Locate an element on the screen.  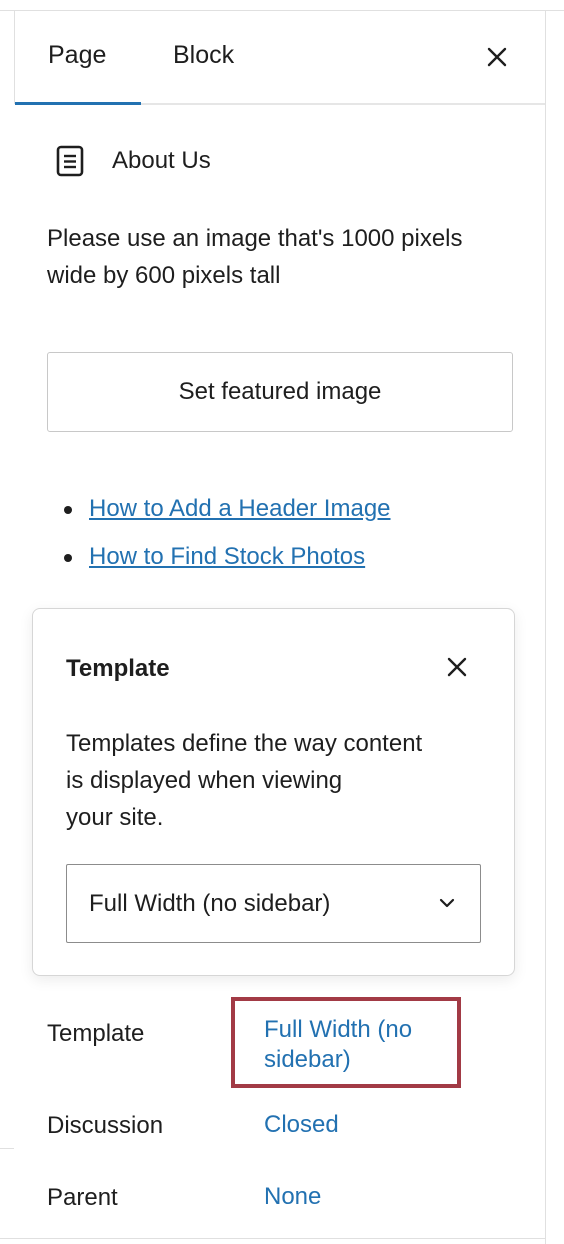
page-title: About Us is located at coordinates (161, 160).